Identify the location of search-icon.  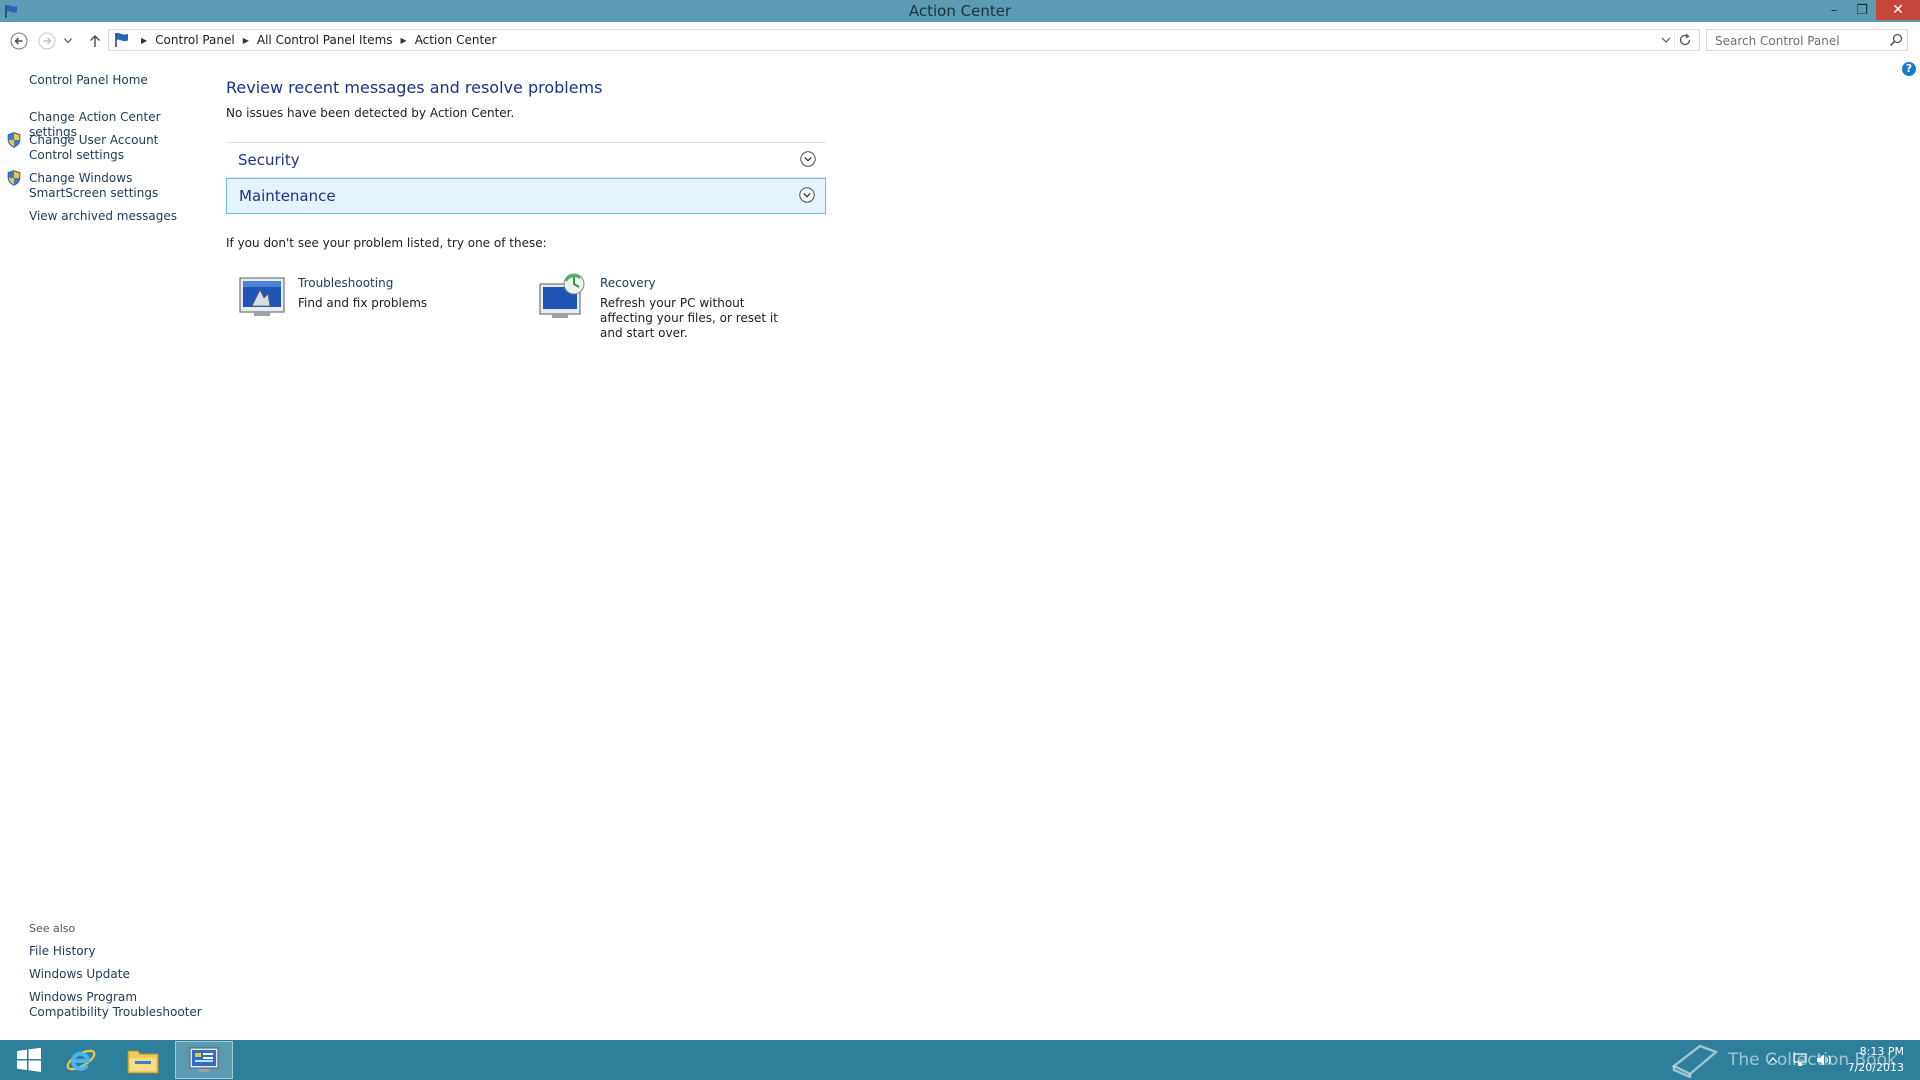
(1896, 40).